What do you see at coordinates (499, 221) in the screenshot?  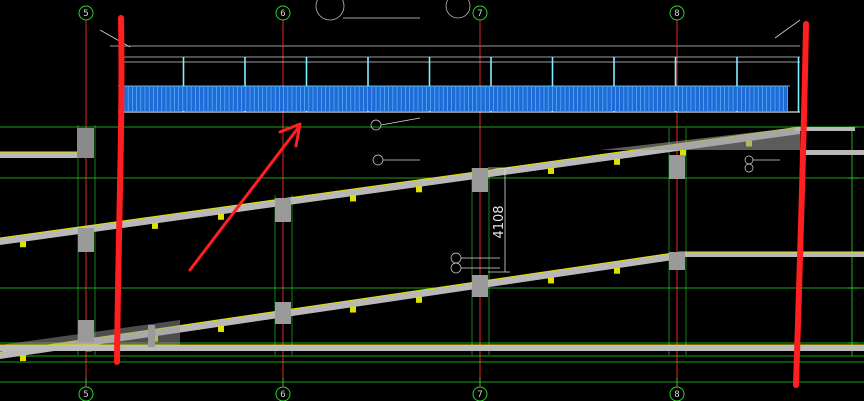 I see `dimension-label: 4108` at bounding box center [499, 221].